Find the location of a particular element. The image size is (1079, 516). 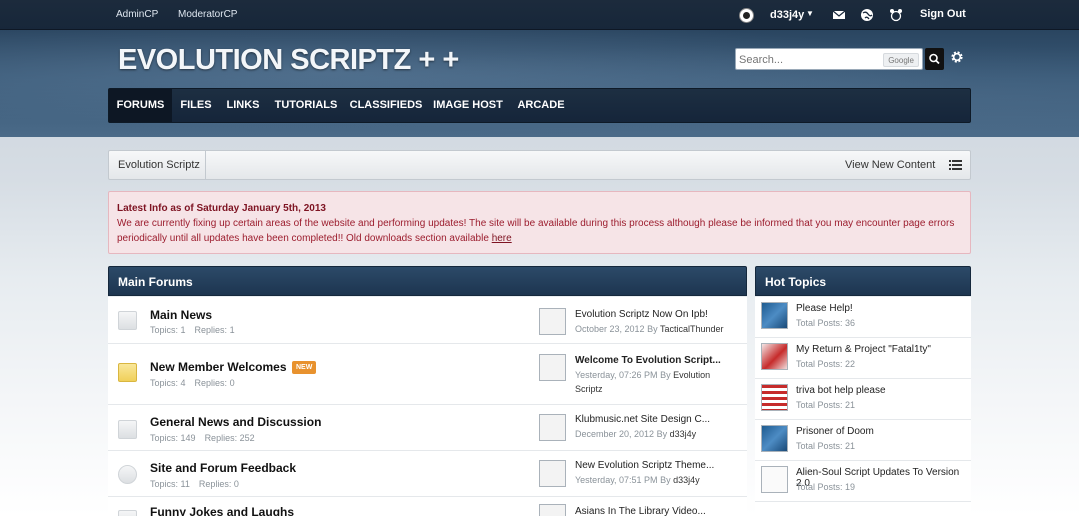

forum-title: Site and Forum Feedback is located at coordinates (223, 468).